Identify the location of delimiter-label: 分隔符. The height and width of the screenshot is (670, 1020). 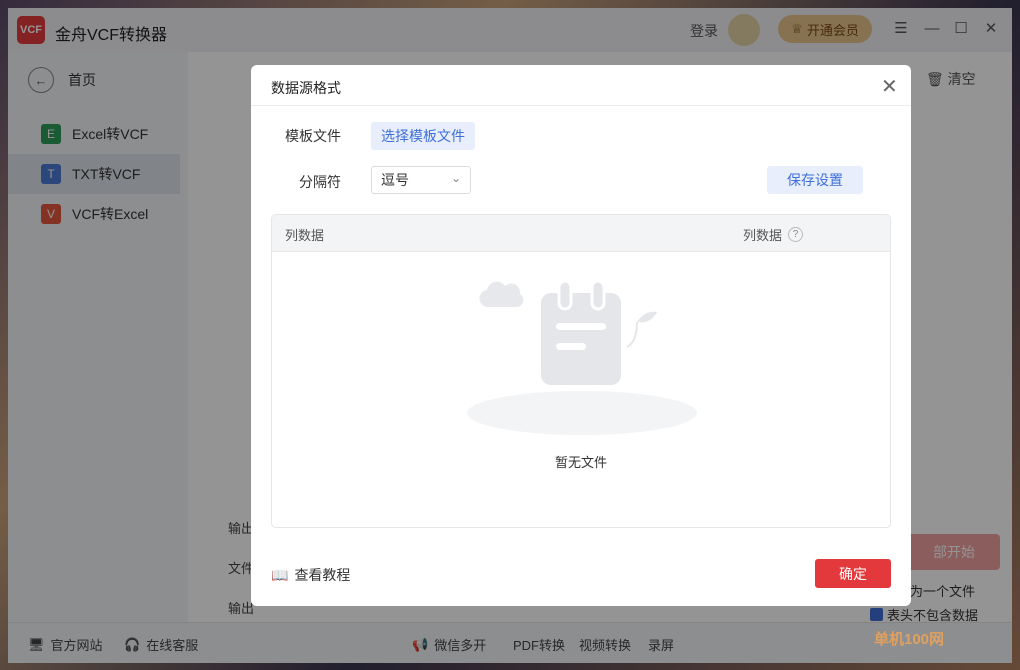
(320, 182).